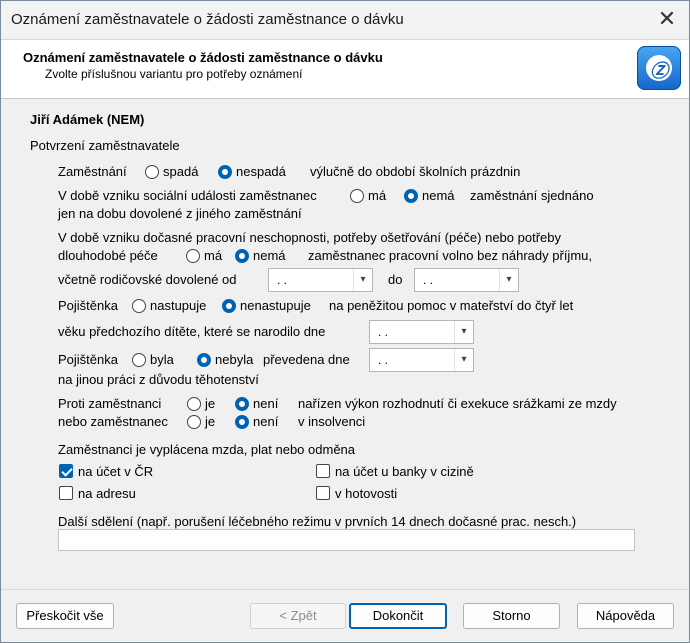 The width and height of the screenshot is (690, 643). I want to click on other-employer-ma-label: má, so click(377, 195).